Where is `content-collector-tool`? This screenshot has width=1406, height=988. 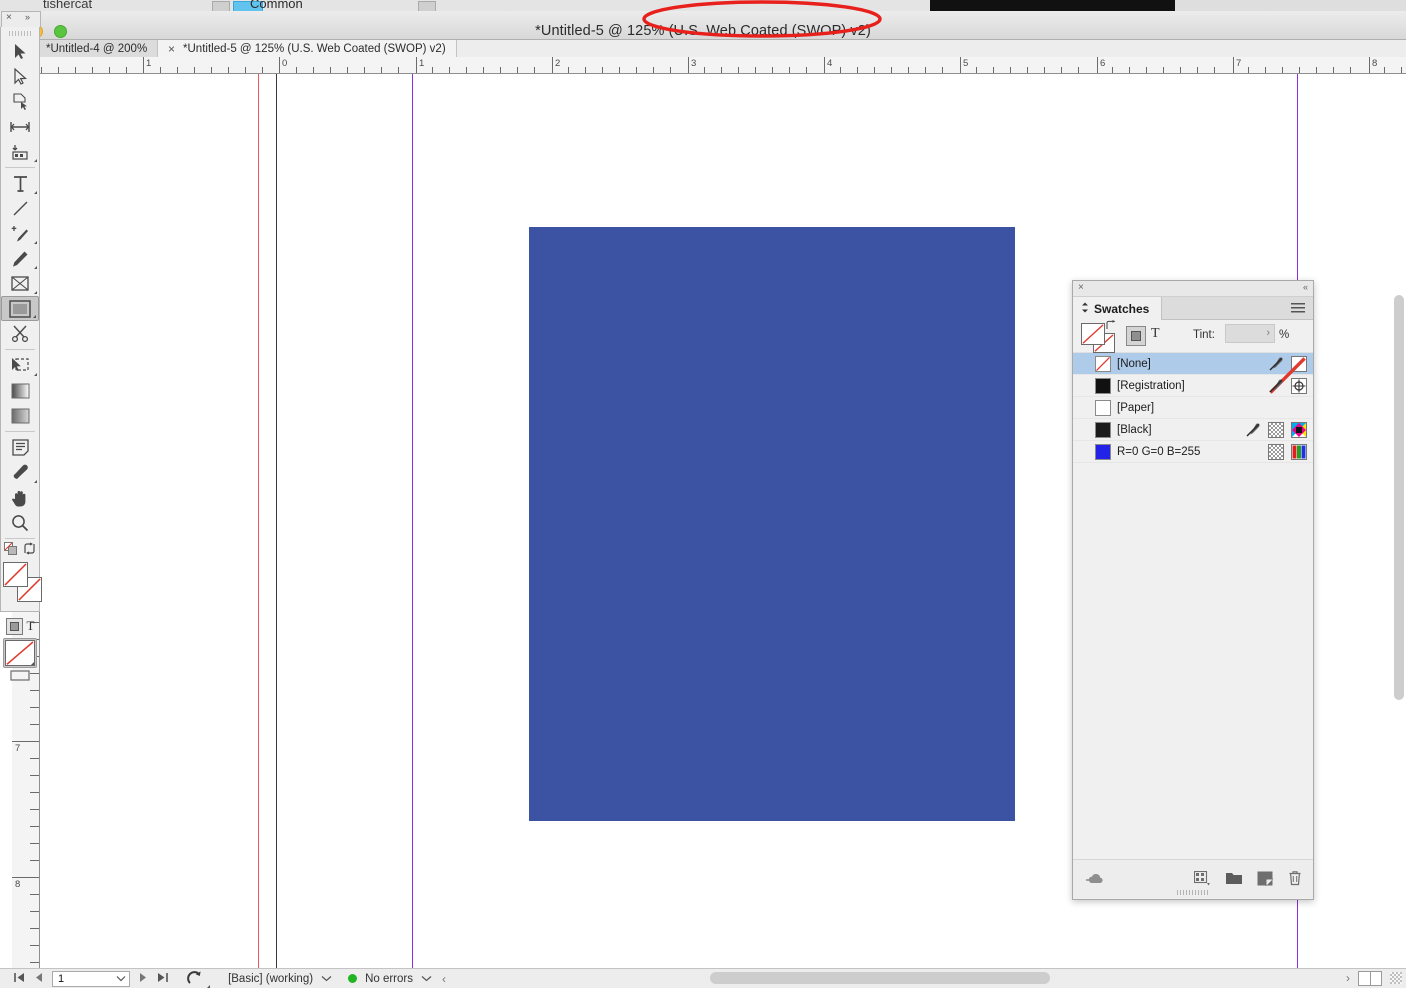 content-collector-tool is located at coordinates (20, 151).